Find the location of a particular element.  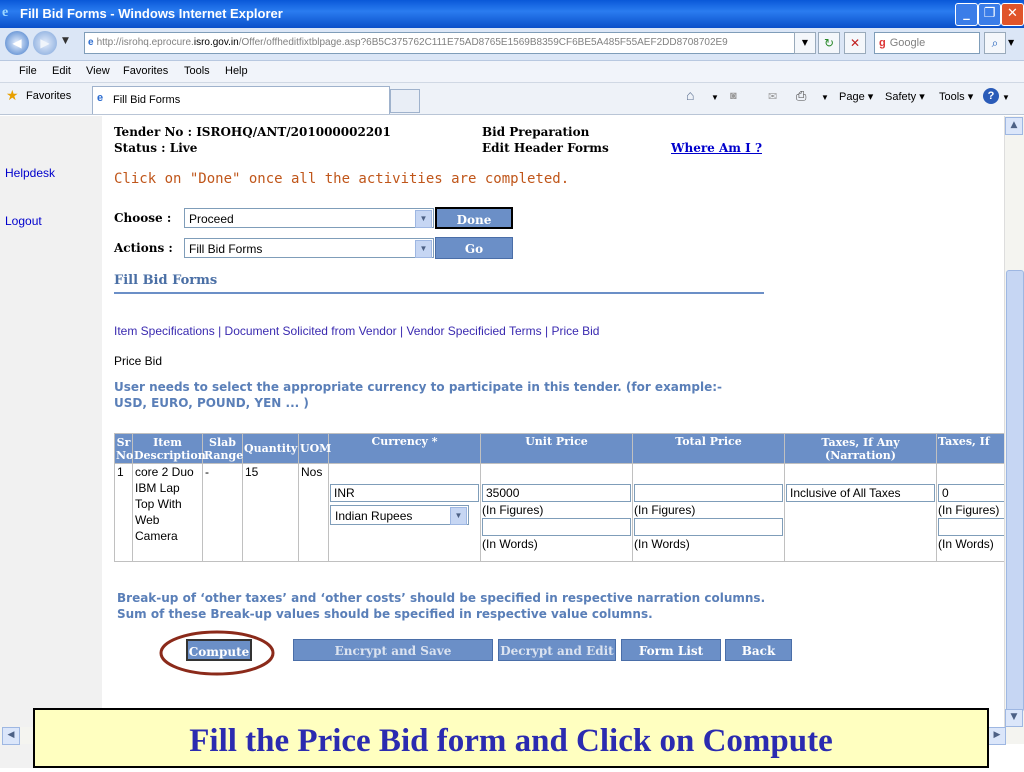

maximize-button: ❐ is located at coordinates (989, 14).